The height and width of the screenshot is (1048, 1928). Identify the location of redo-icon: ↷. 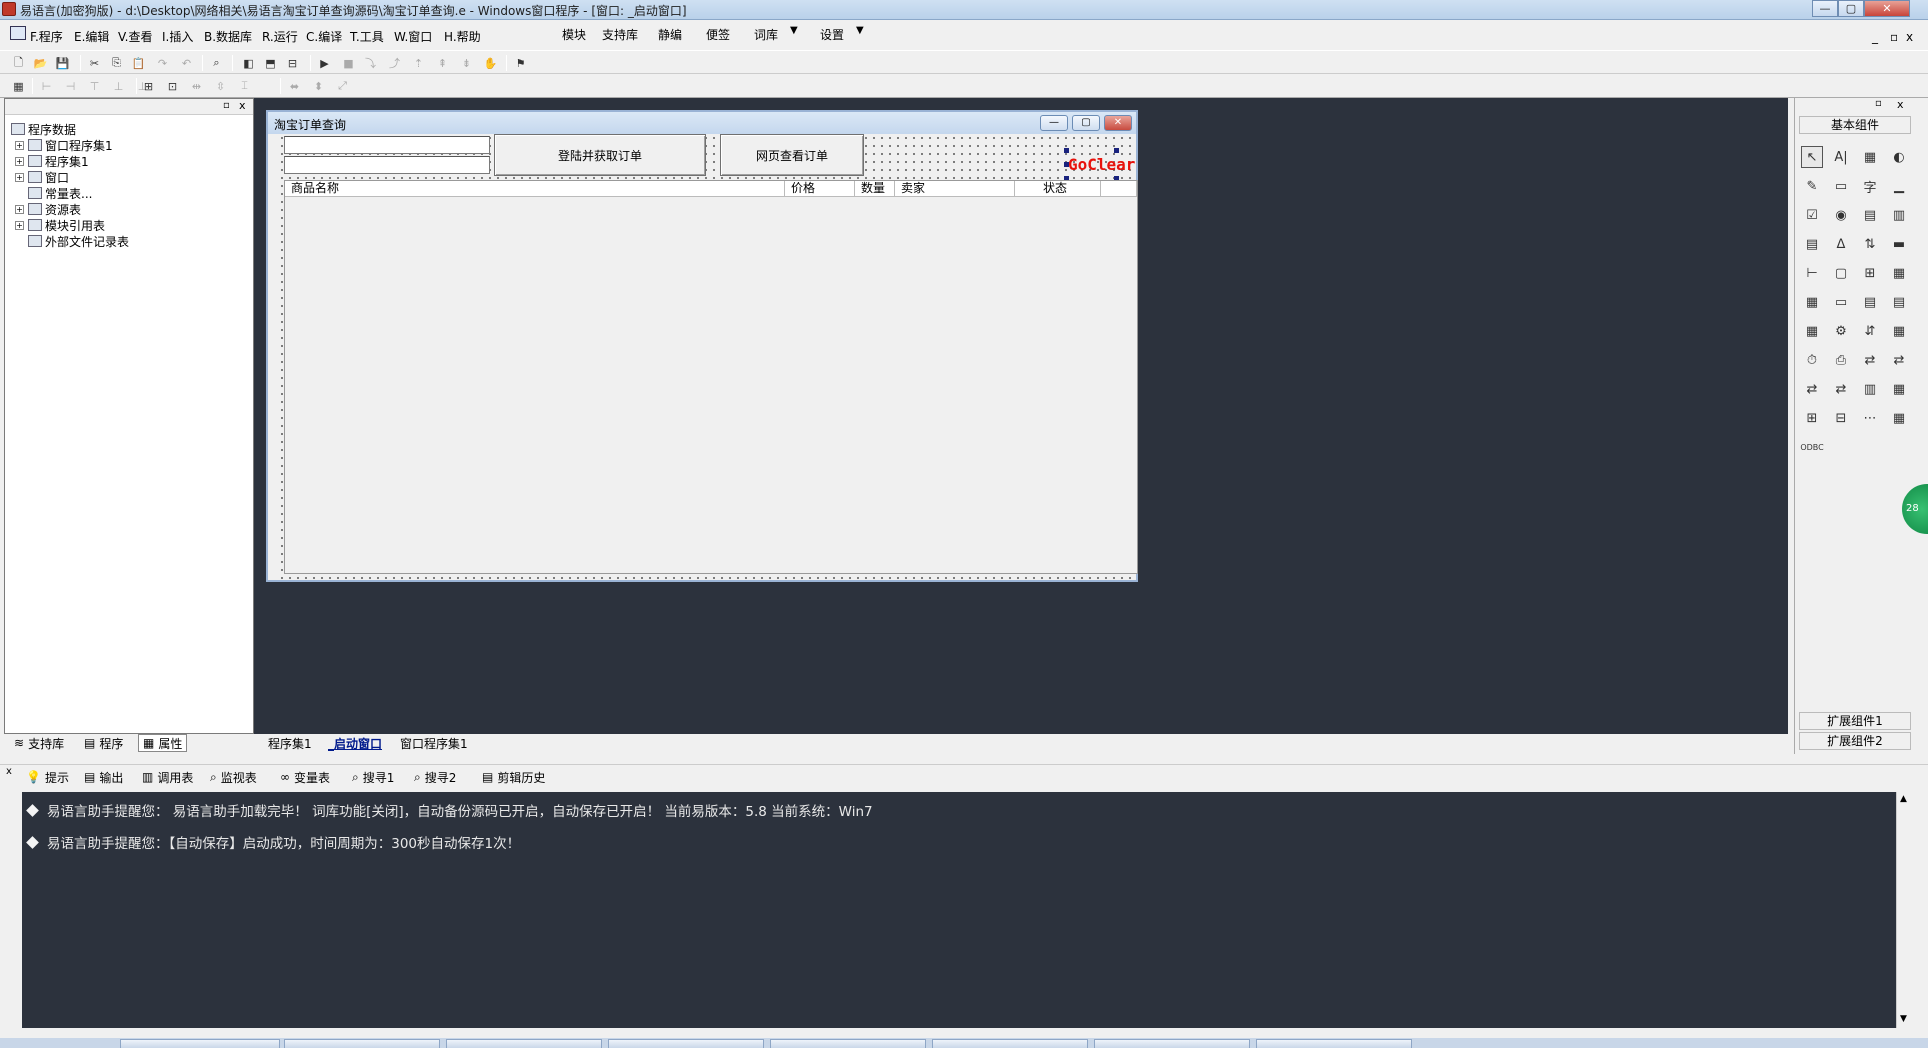
(162, 63).